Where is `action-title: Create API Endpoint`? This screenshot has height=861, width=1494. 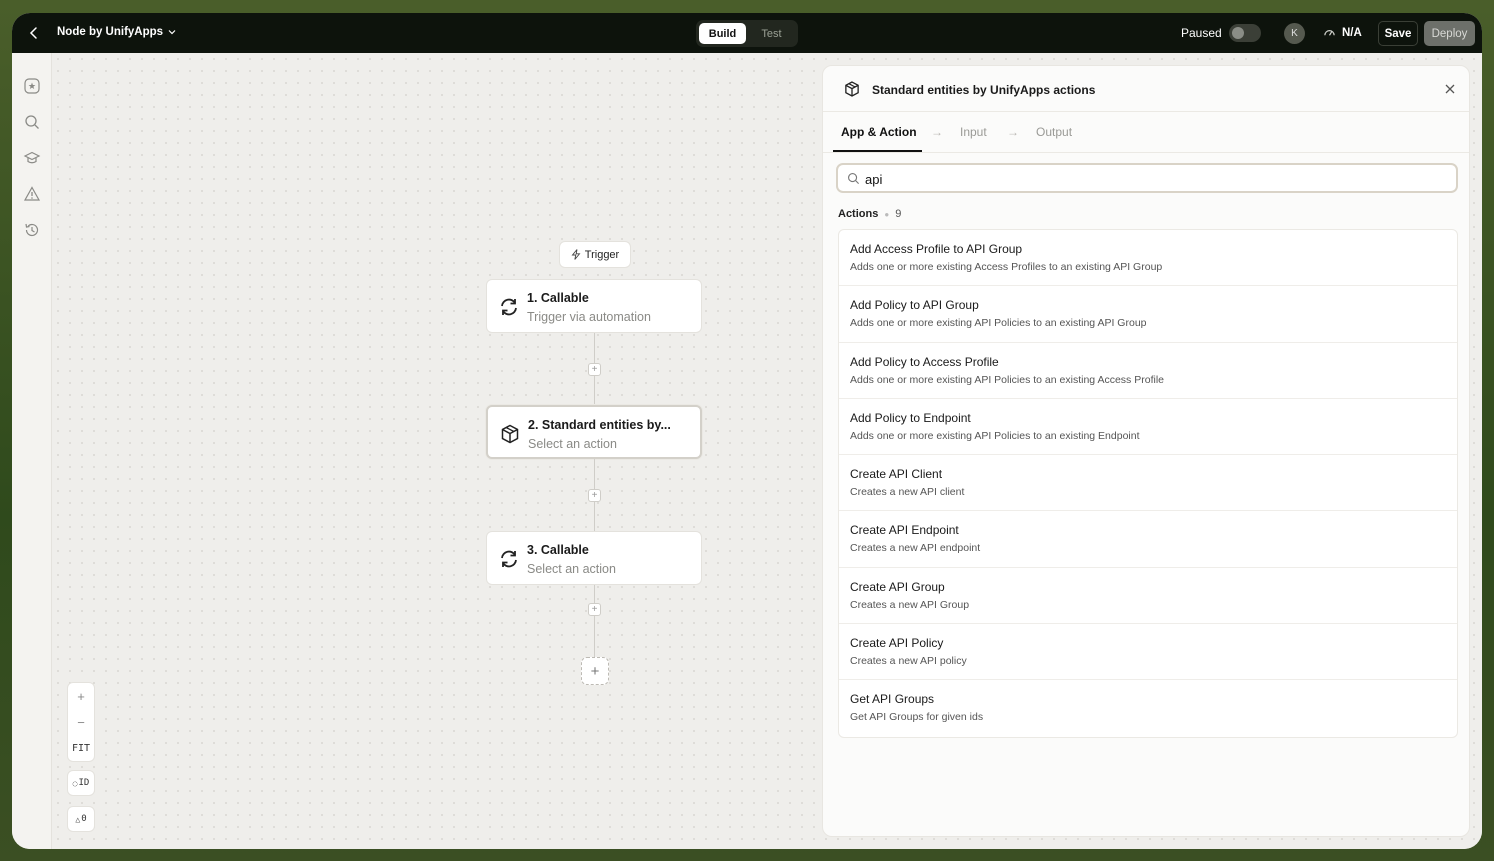 action-title: Create API Endpoint is located at coordinates (904, 530).